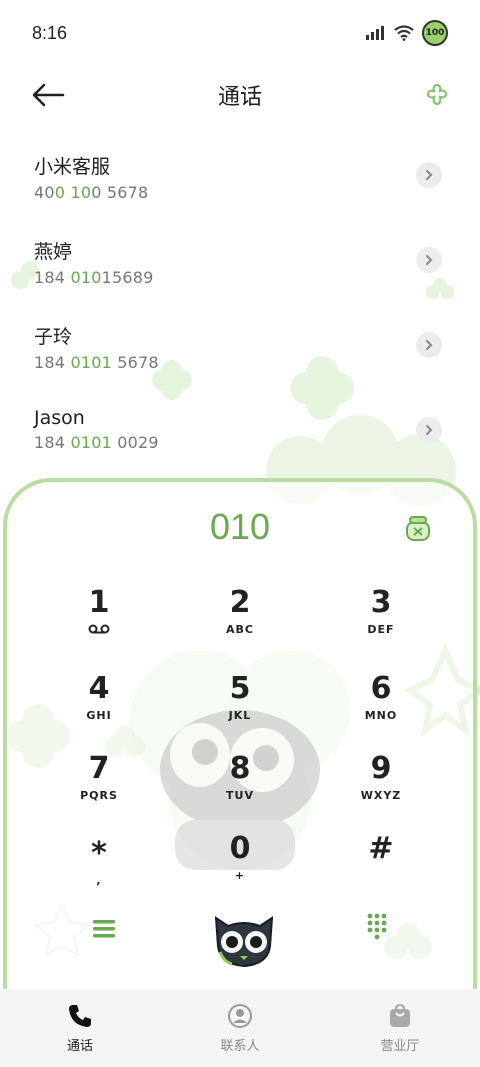 The width and height of the screenshot is (480, 1067). I want to click on contact-name: 燕婷, so click(53, 252).